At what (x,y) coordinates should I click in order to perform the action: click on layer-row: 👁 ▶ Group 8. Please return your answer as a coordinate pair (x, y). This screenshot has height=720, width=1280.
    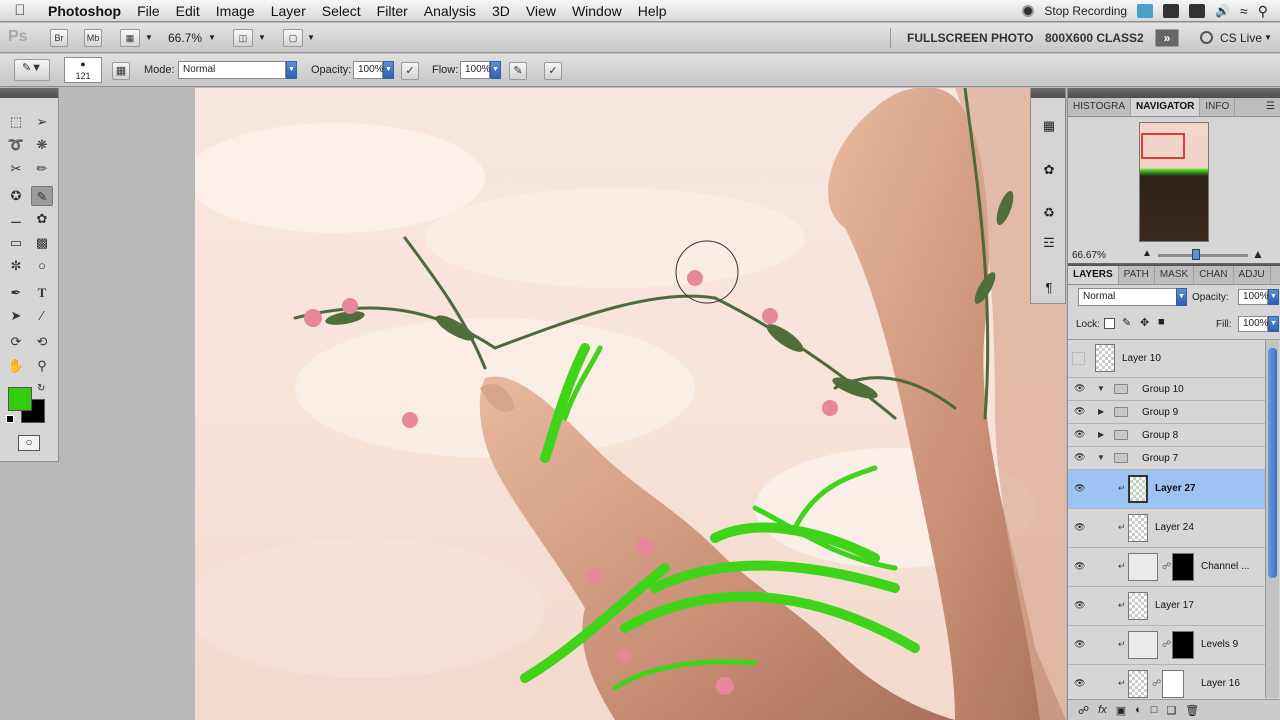
    Looking at the image, I should click on (1166, 435).